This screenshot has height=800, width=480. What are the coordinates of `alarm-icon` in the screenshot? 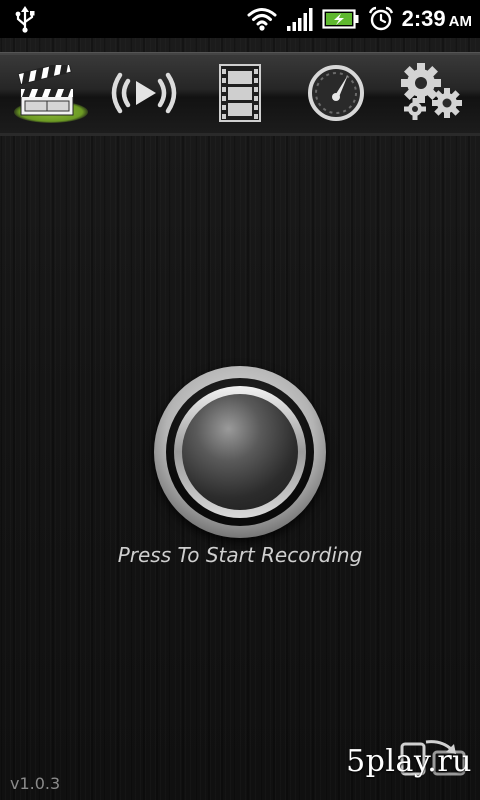 It's located at (380, 18).